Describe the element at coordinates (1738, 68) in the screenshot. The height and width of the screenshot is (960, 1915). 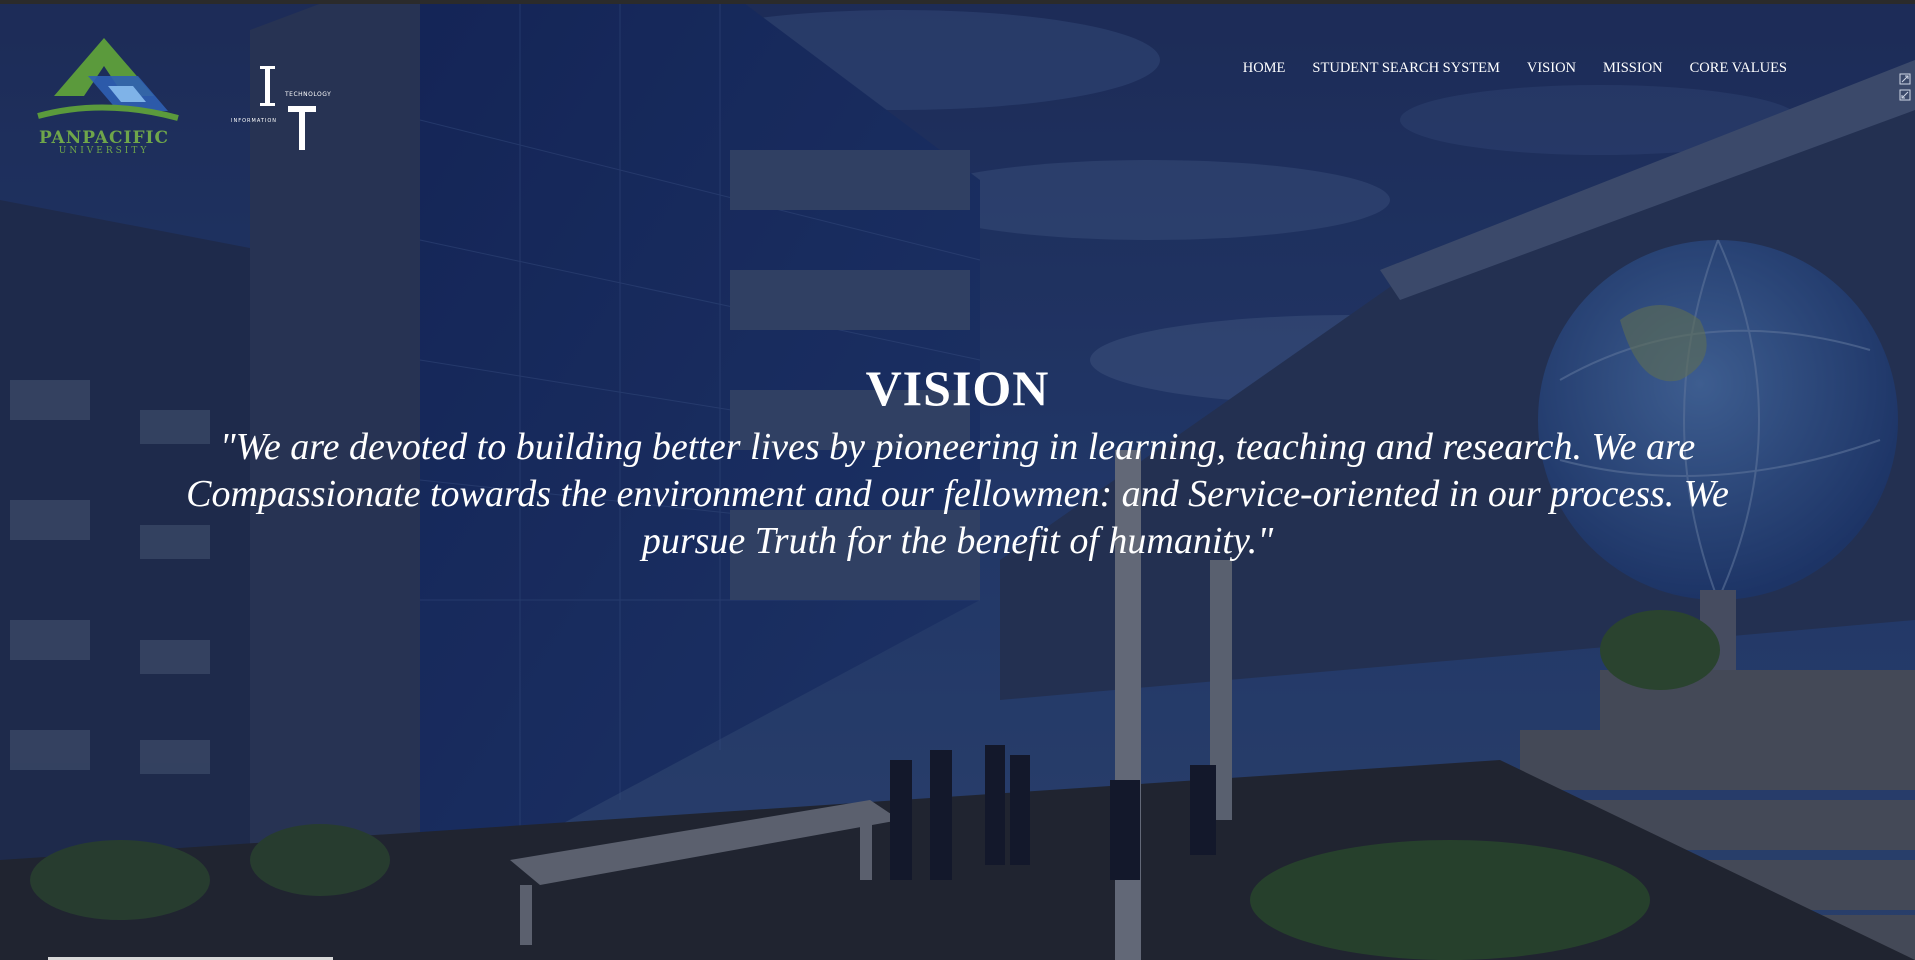
I see `nav-core-values: CORE VALUES` at that location.